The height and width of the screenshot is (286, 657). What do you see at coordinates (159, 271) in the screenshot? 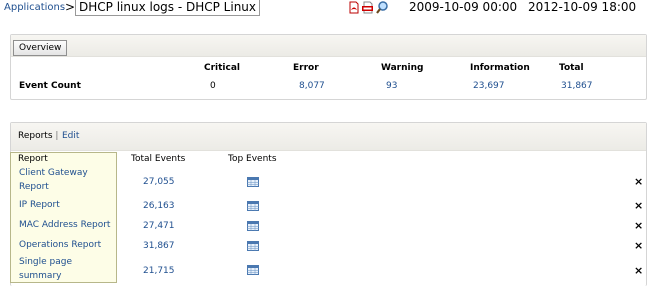
I see `single-page-summary-total-link: 21,715` at bounding box center [159, 271].